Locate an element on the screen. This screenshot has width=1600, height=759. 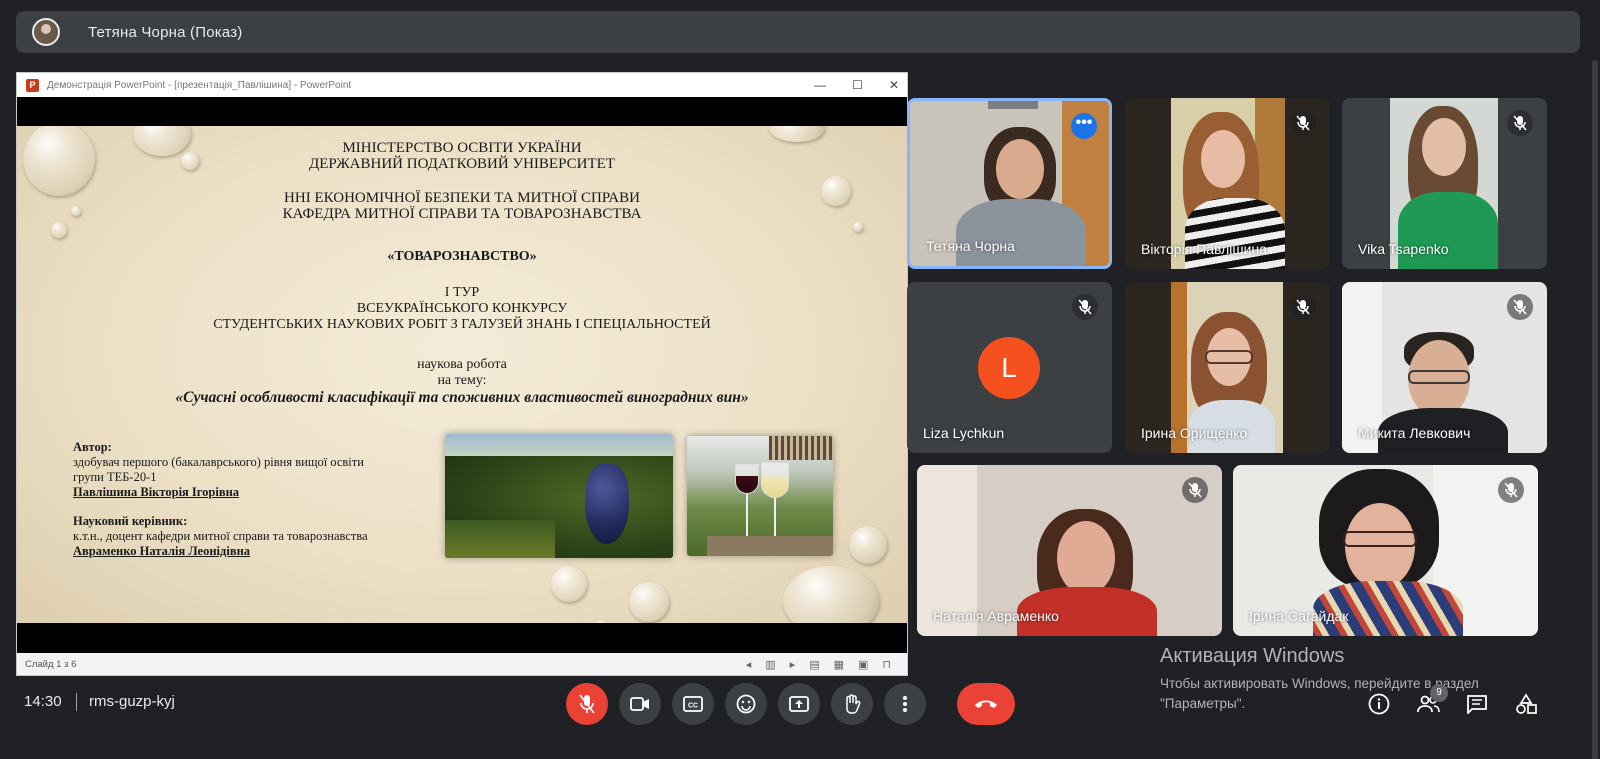
presenter-label: Тетяна Чорна (Показ) is located at coordinates (165, 32).